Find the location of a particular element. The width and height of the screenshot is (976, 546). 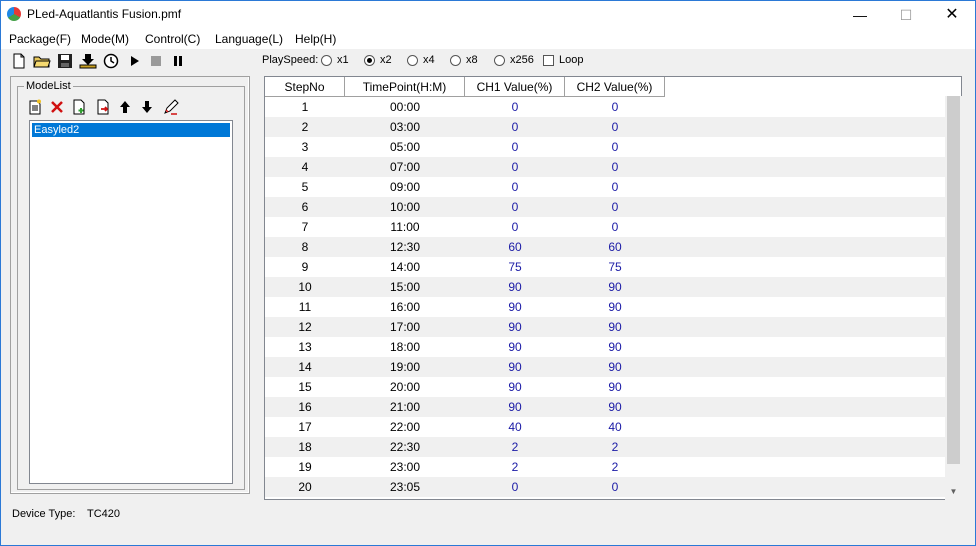

download-icon is located at coordinates (88, 61).